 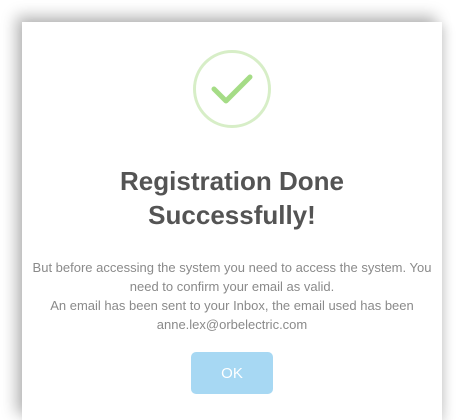 What do you see at coordinates (232, 198) in the screenshot?
I see `dialog-title: Registration Done Successfully!` at bounding box center [232, 198].